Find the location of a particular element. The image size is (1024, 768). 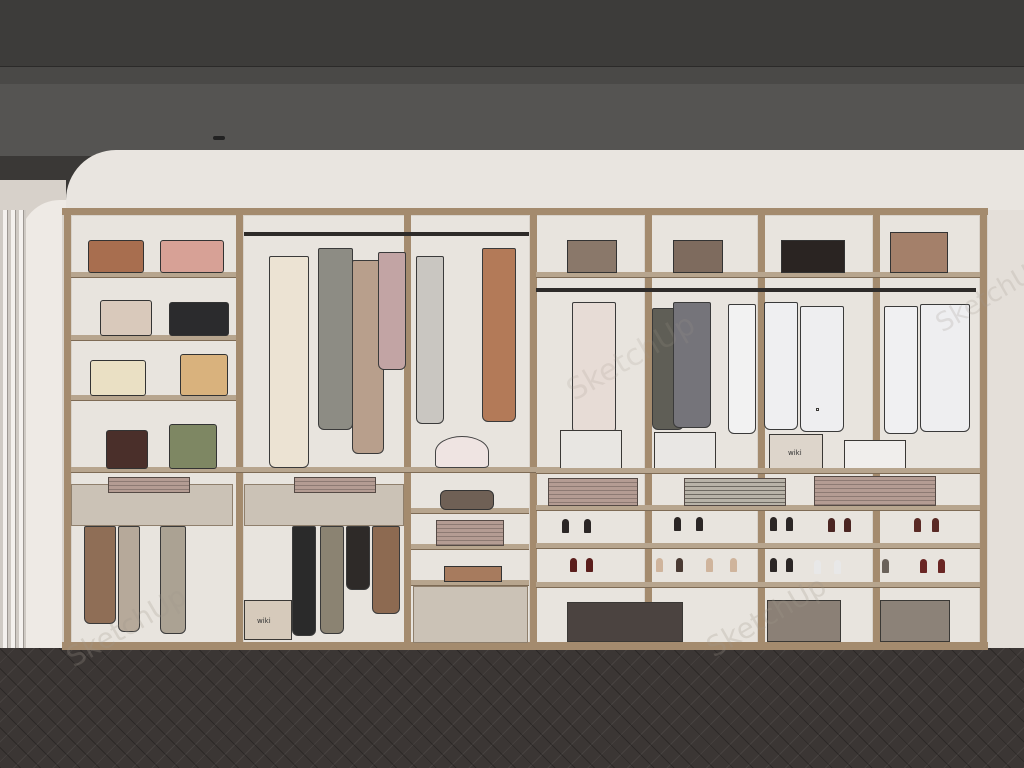

curtain is located at coordinates (13, 432).